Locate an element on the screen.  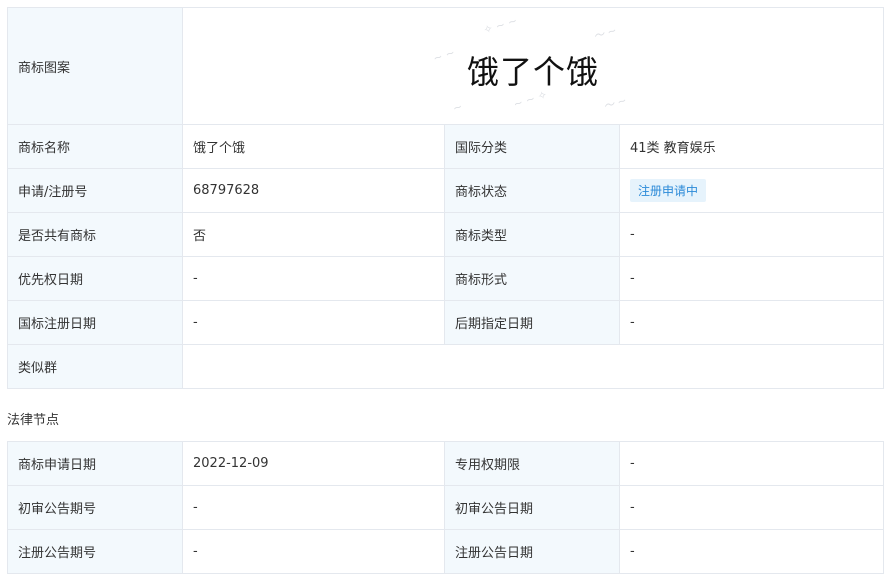
shared-value: 否 is located at coordinates (313, 234).